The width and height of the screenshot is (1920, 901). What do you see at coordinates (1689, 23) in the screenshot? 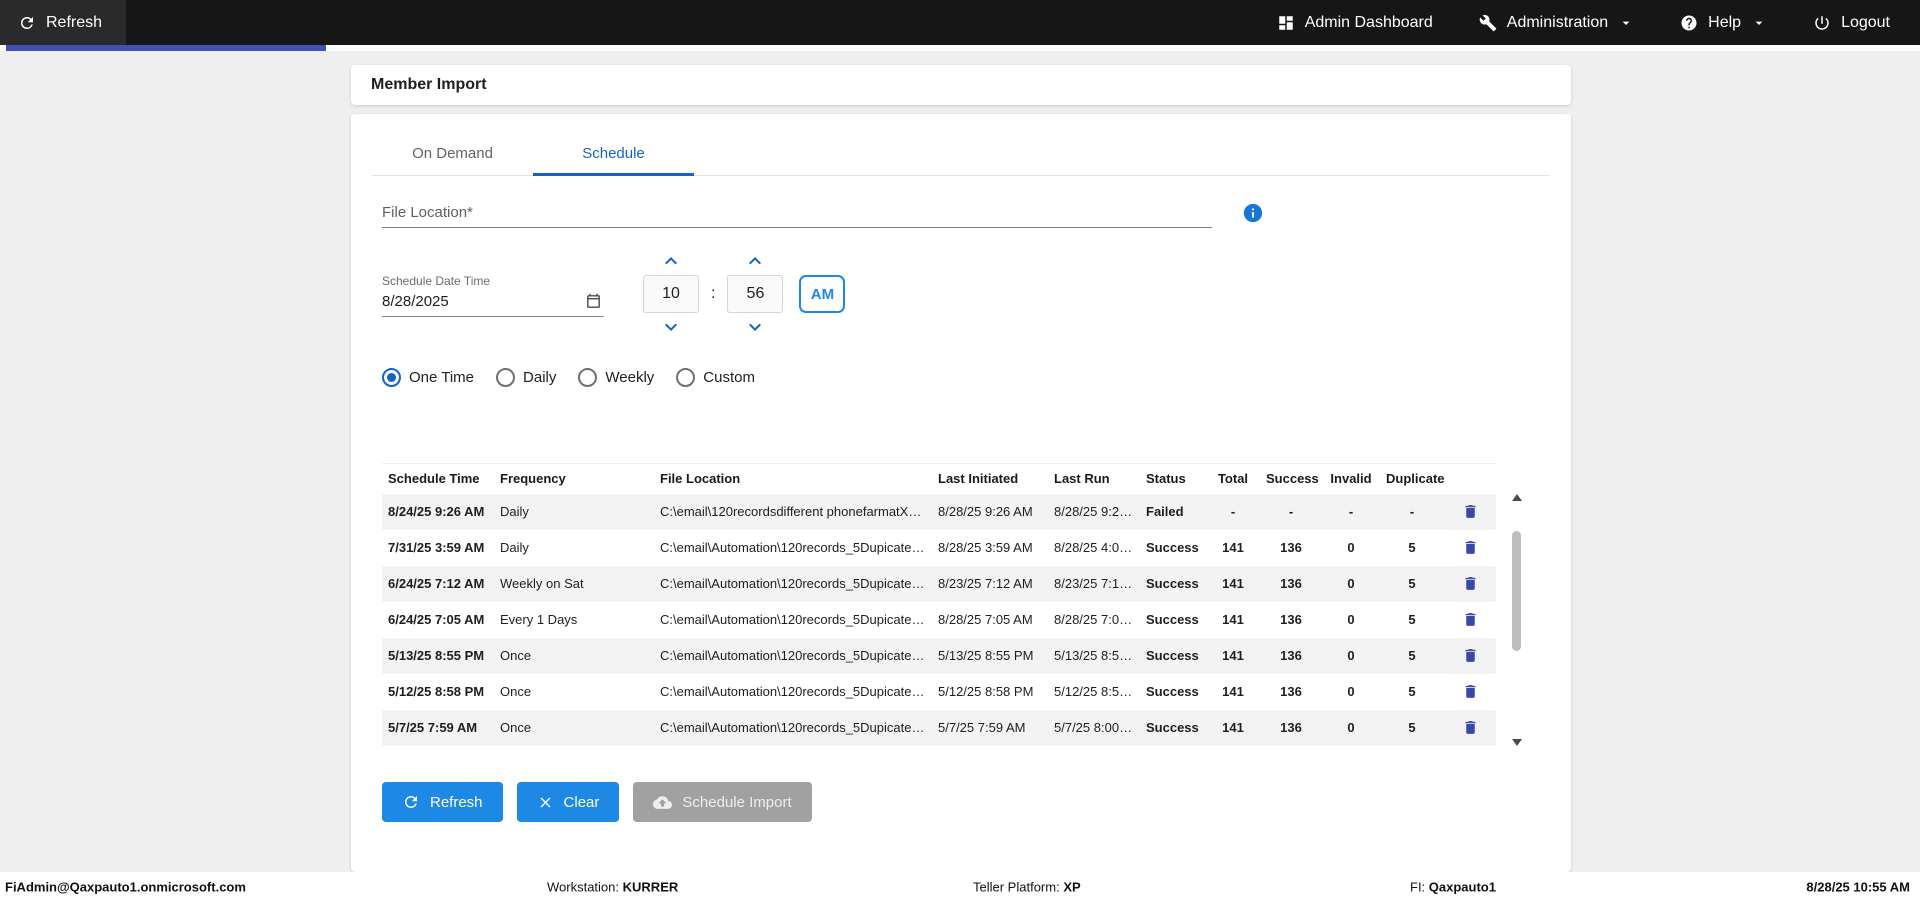
I see `help-icon` at bounding box center [1689, 23].